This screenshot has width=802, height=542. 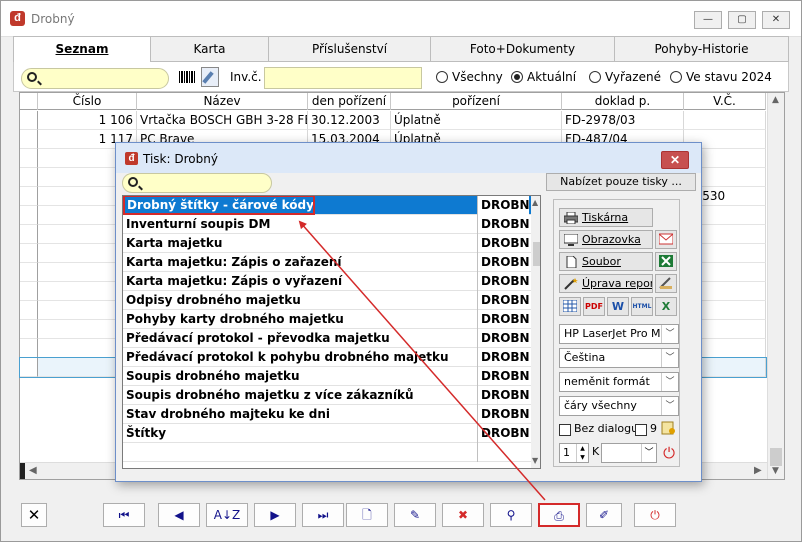 I want to click on maximize-button: ▢, so click(x=742, y=20).